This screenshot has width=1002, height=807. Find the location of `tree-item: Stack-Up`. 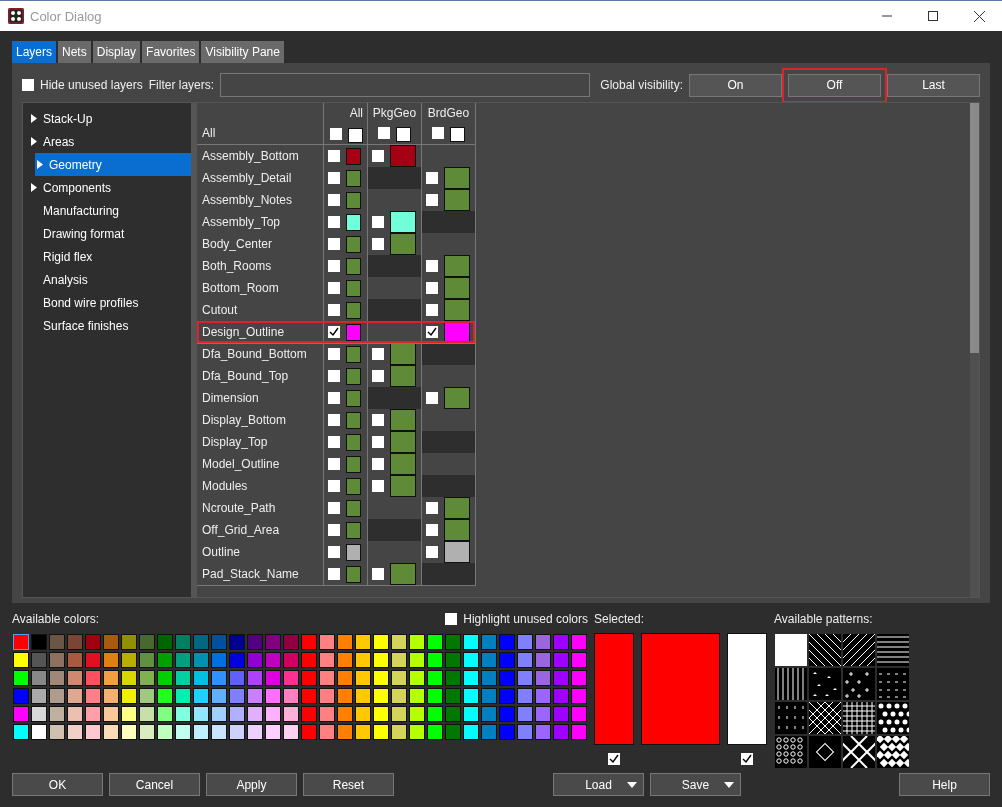

tree-item: Stack-Up is located at coordinates (107, 118).